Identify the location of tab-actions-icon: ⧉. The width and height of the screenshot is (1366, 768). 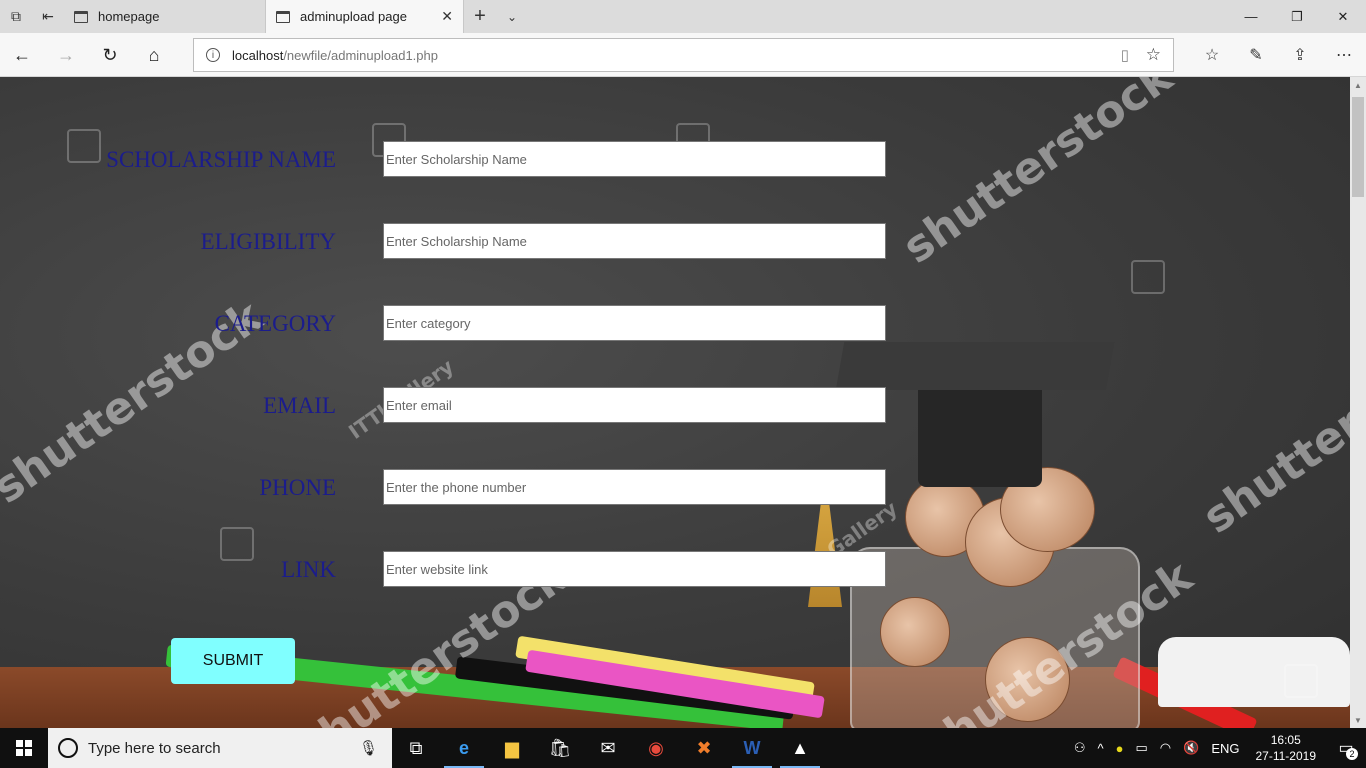
(16, 16).